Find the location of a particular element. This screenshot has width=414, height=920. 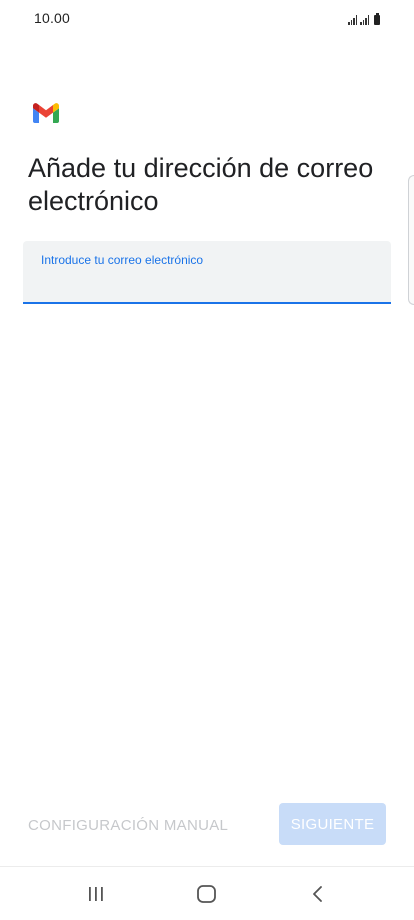

next-button: SIGUIENTE is located at coordinates (332, 824).